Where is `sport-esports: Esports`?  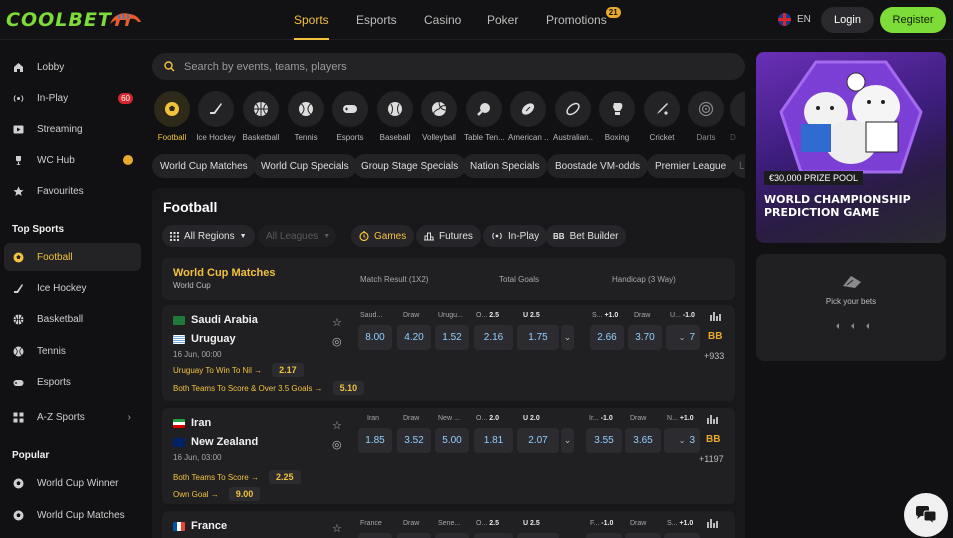 sport-esports: Esports is located at coordinates (350, 116).